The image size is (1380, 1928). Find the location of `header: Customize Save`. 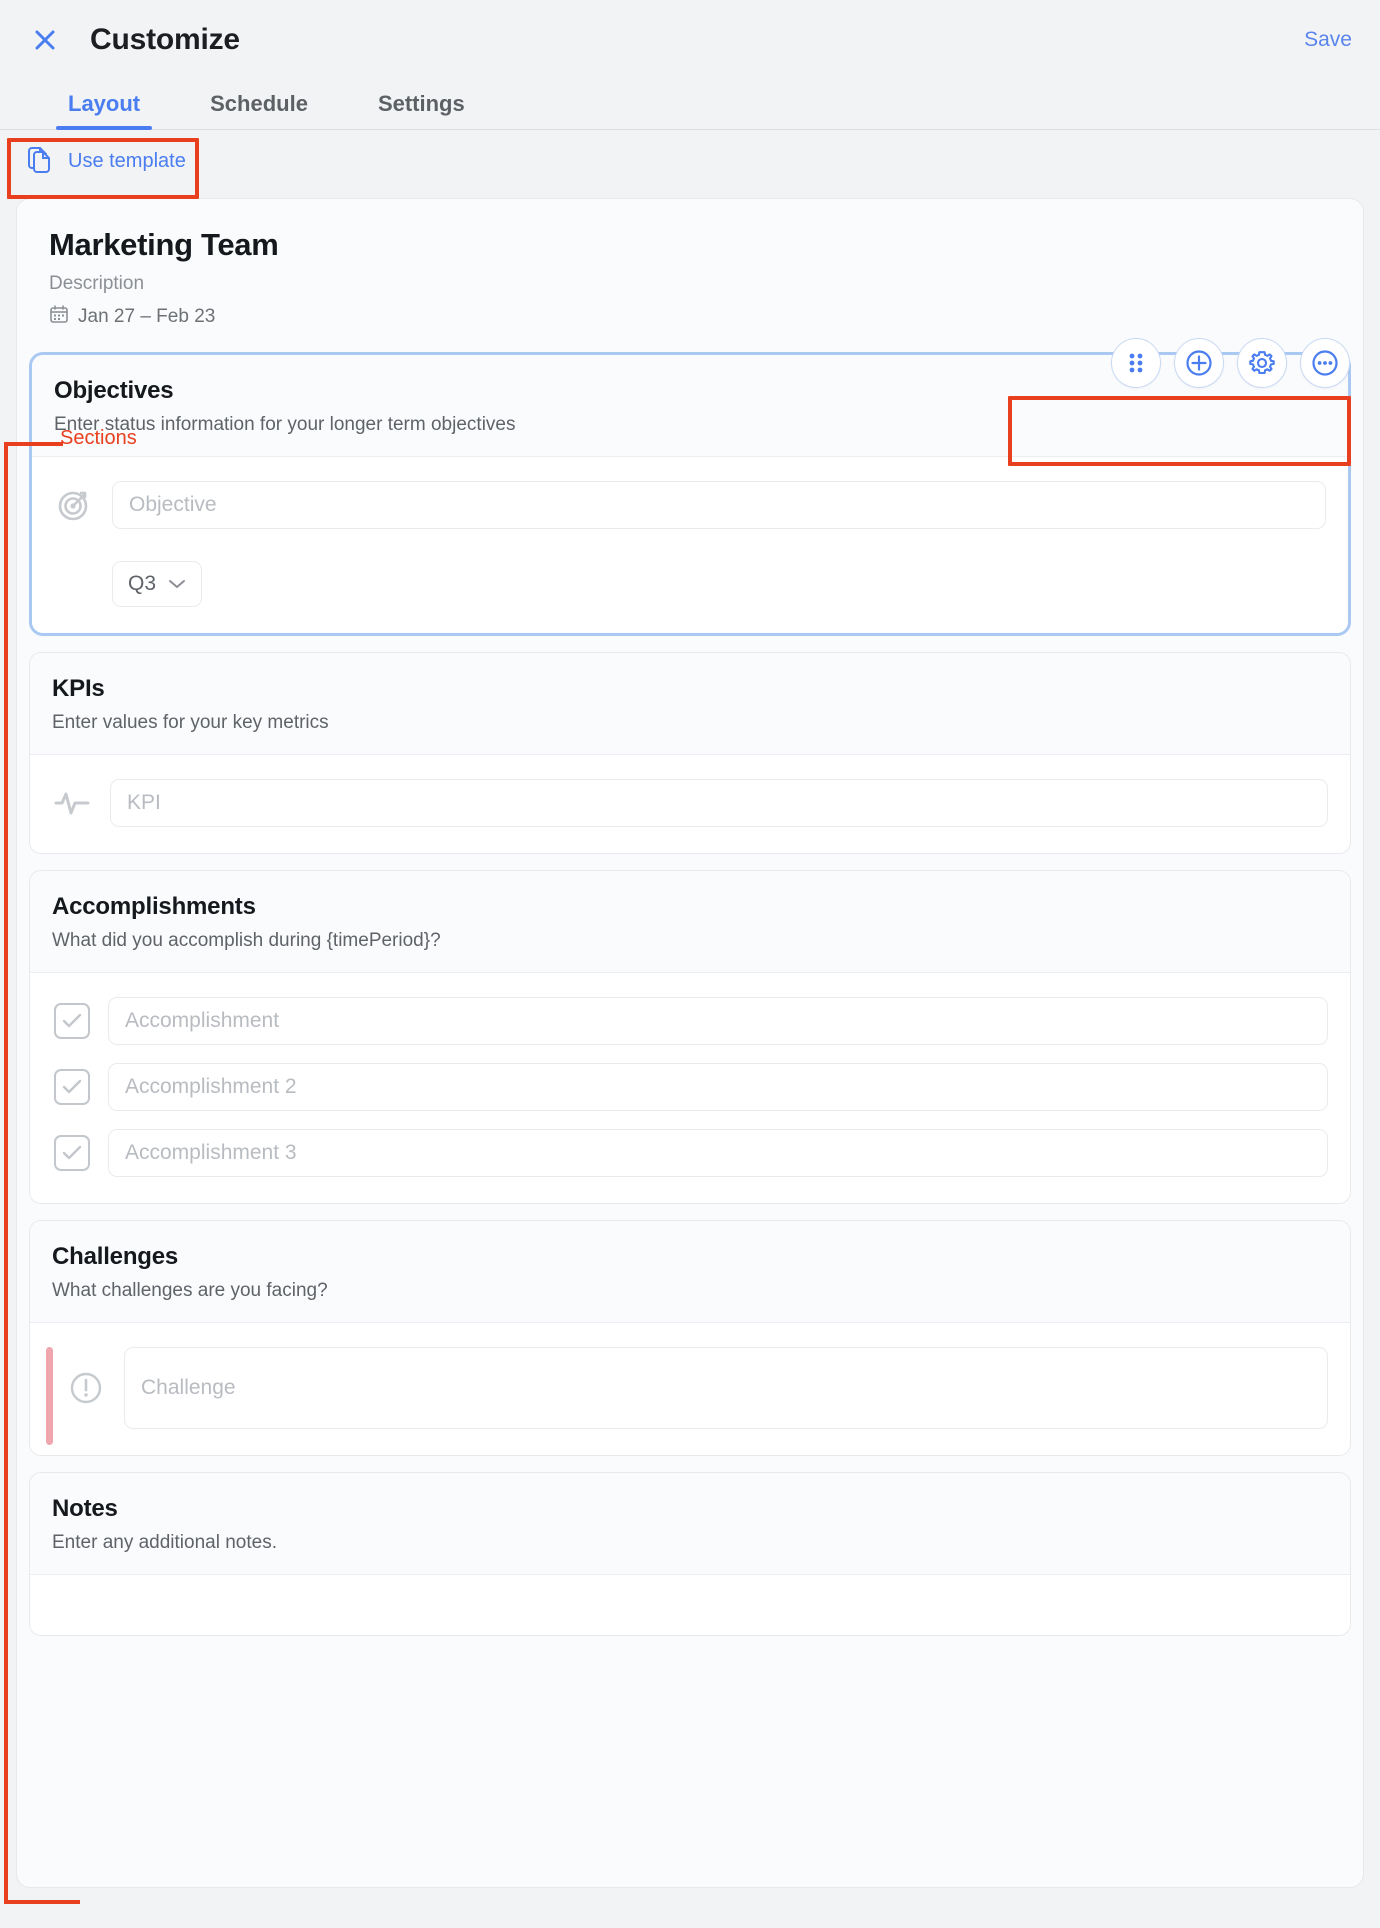

header: Customize Save is located at coordinates (690, 40).